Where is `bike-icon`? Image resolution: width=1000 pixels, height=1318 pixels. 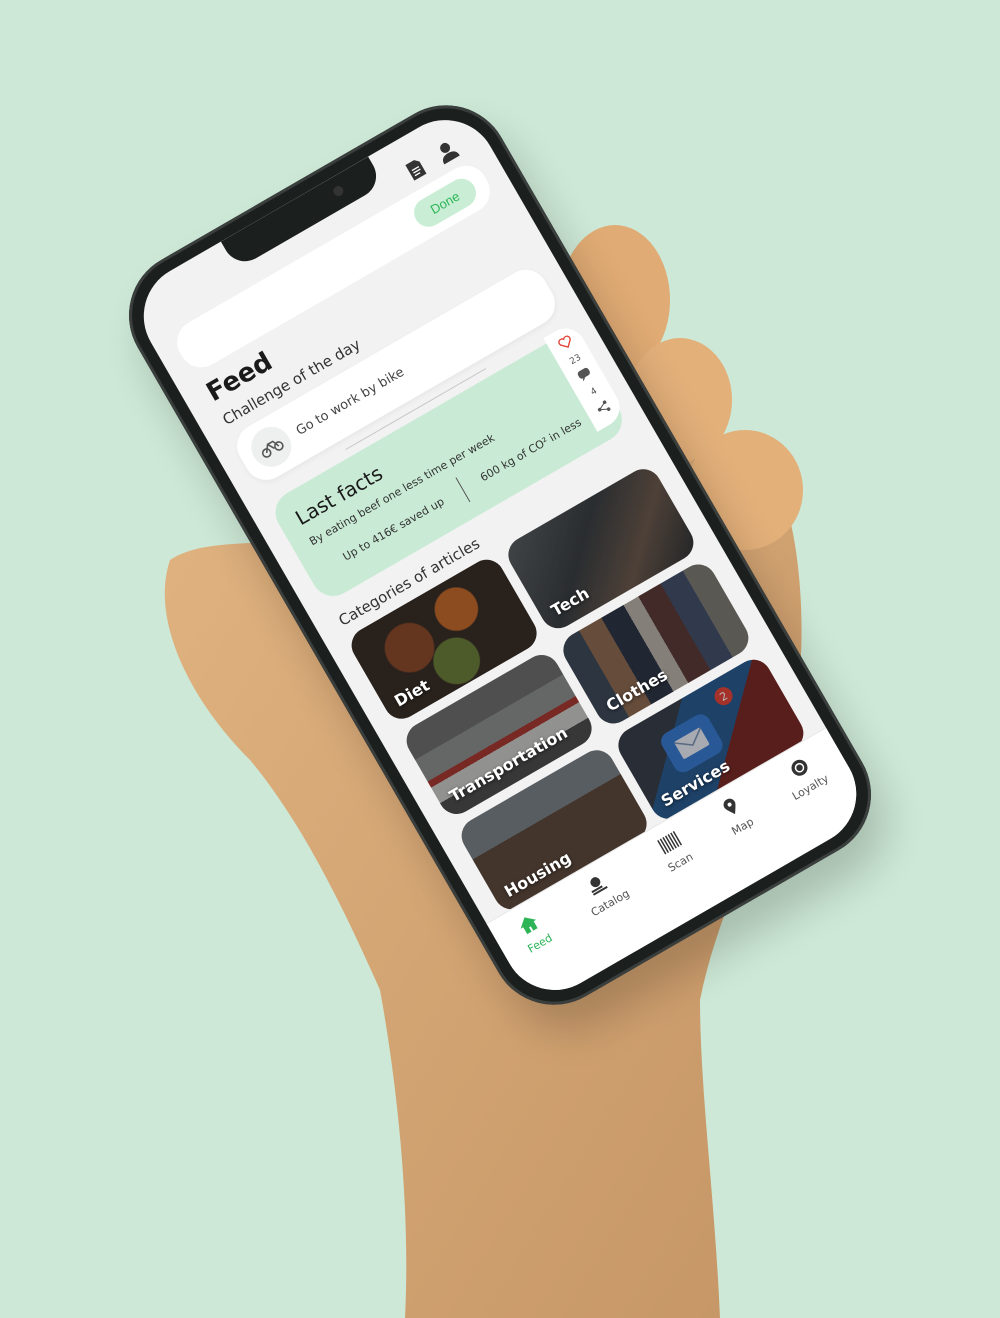 bike-icon is located at coordinates (271, 447).